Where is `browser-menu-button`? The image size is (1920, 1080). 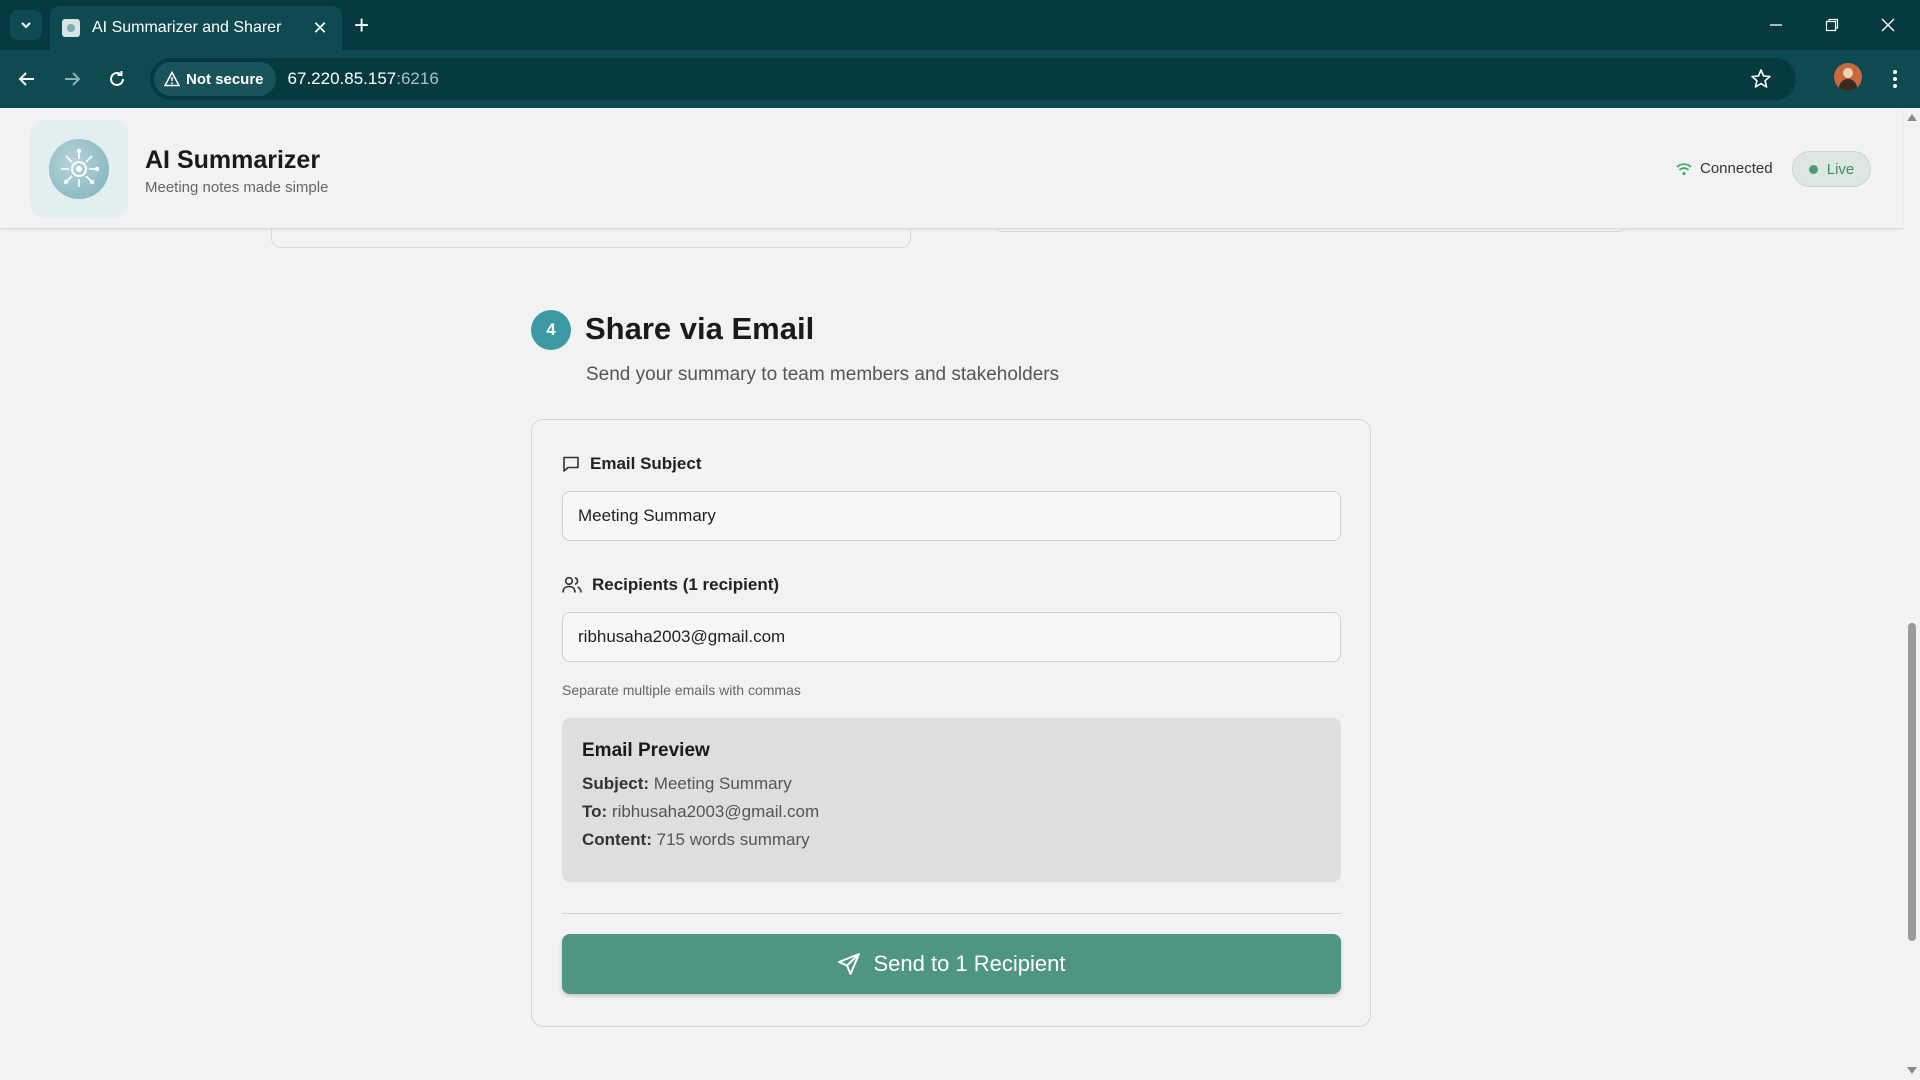
browser-menu-button is located at coordinates (1895, 79).